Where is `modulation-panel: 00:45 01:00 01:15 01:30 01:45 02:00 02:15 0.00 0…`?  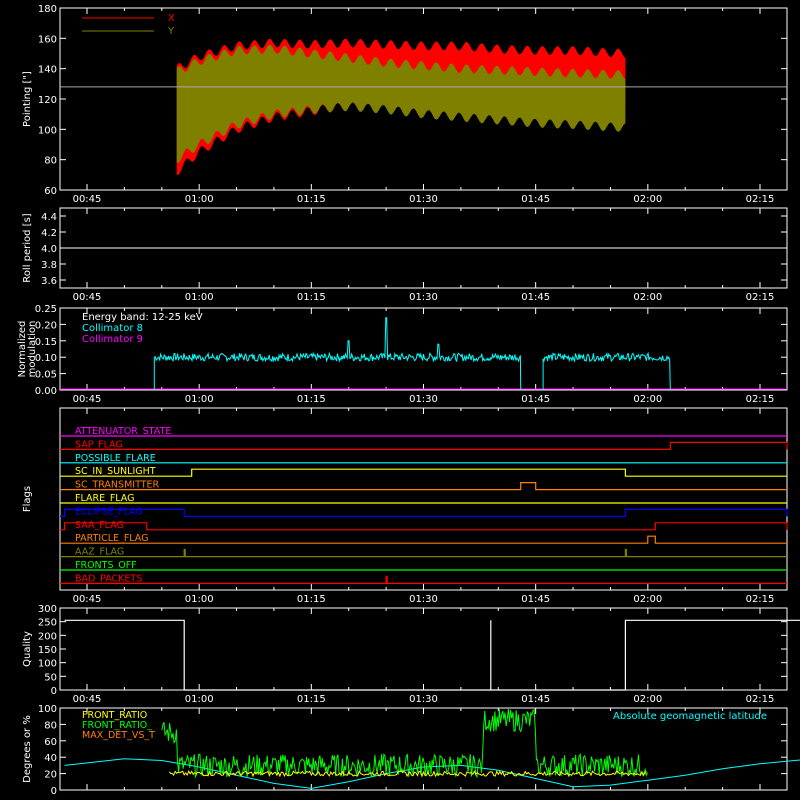
modulation-panel: 00:45 01:00 01:15 01:30 01:45 02:00 02:15 0.00 0… is located at coordinates (402, 354).